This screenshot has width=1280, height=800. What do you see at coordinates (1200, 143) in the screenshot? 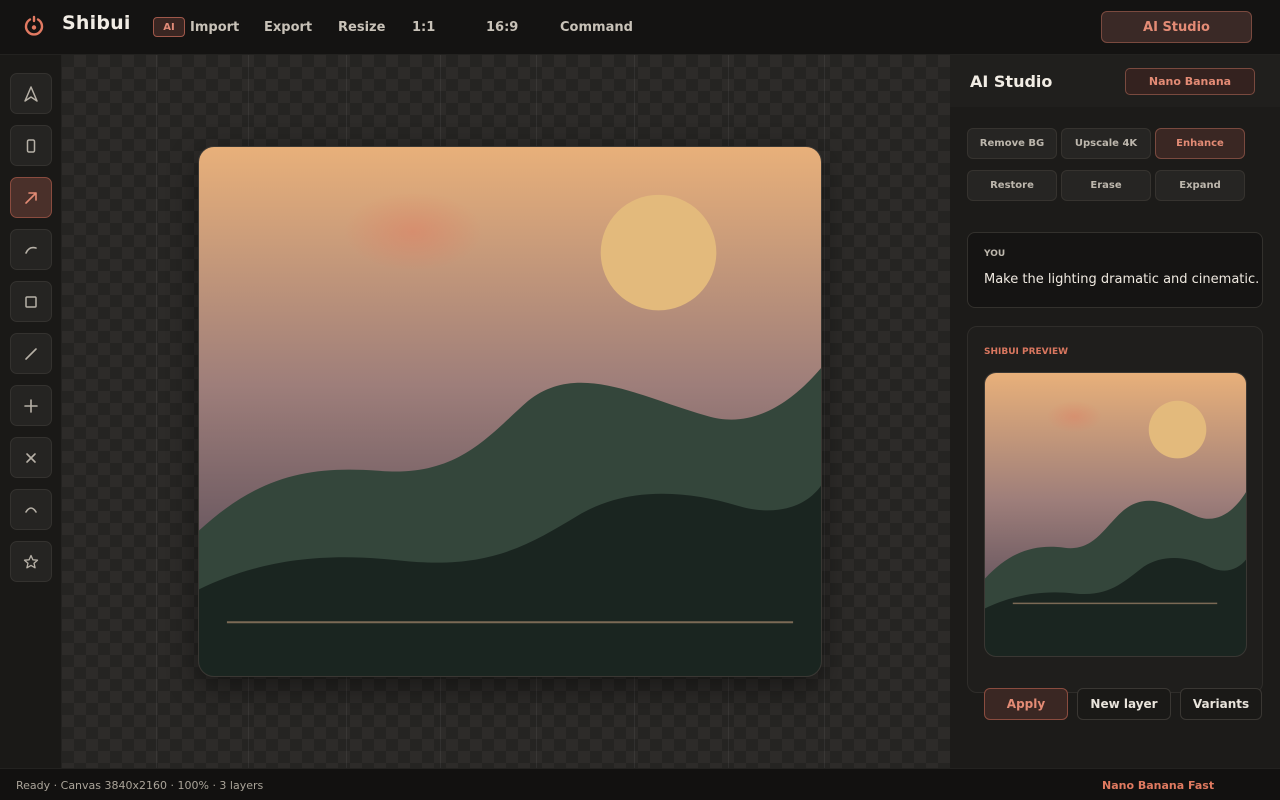
I see `enhance-button: Enhance` at bounding box center [1200, 143].